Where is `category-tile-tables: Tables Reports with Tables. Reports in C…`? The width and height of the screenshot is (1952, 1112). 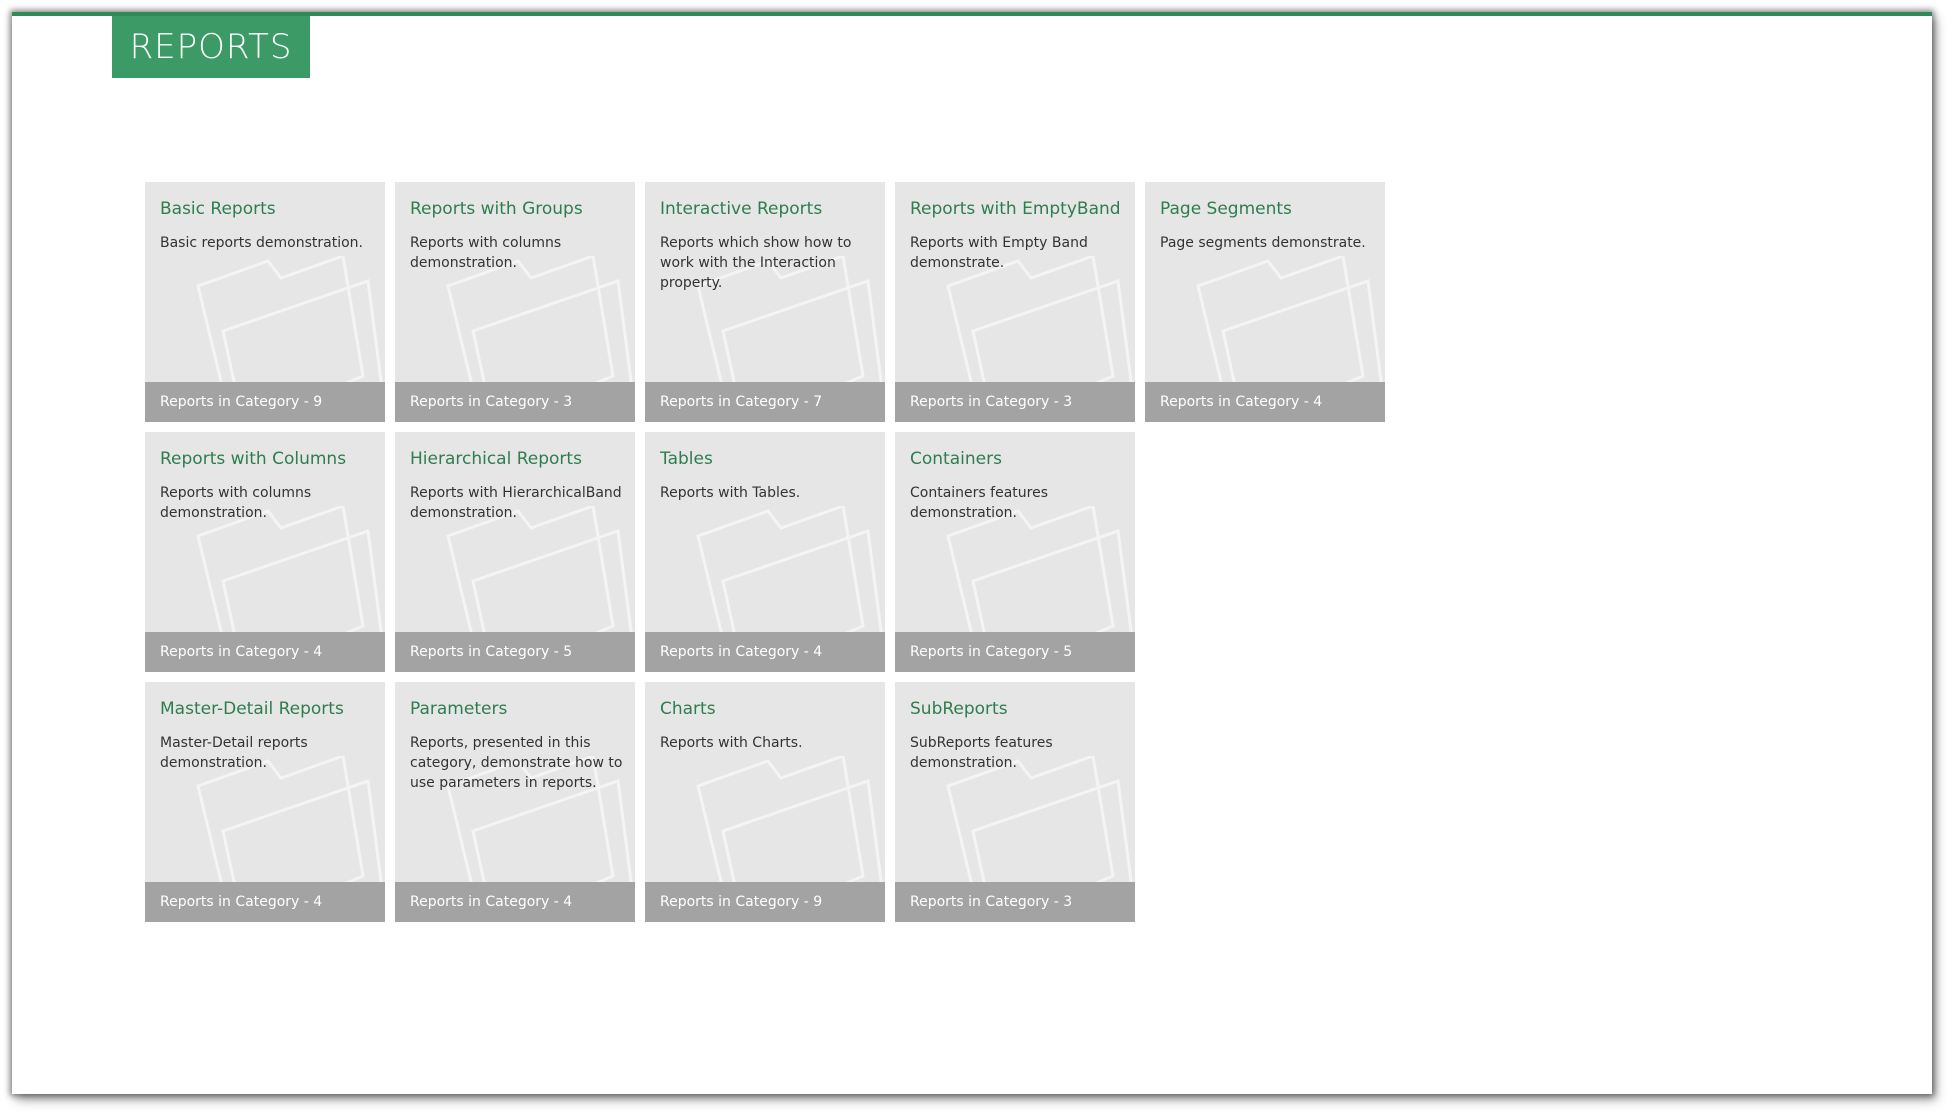 category-tile-tables: Tables Reports with Tables. Reports in C… is located at coordinates (765, 552).